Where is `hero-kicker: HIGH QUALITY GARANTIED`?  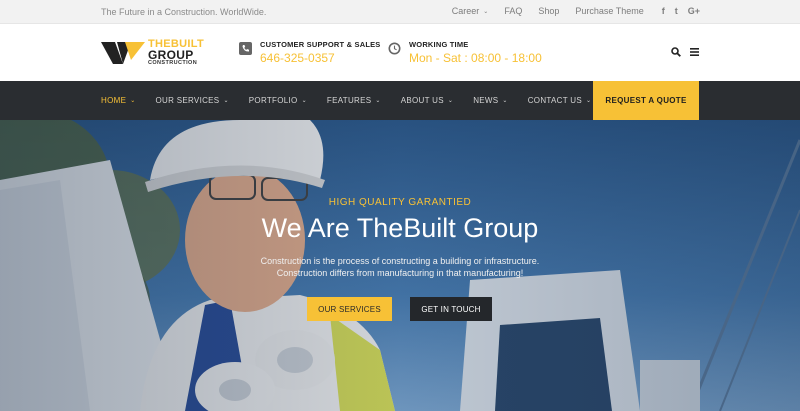
hero-kicker: HIGH QUALITY GARANTIED is located at coordinates (400, 202).